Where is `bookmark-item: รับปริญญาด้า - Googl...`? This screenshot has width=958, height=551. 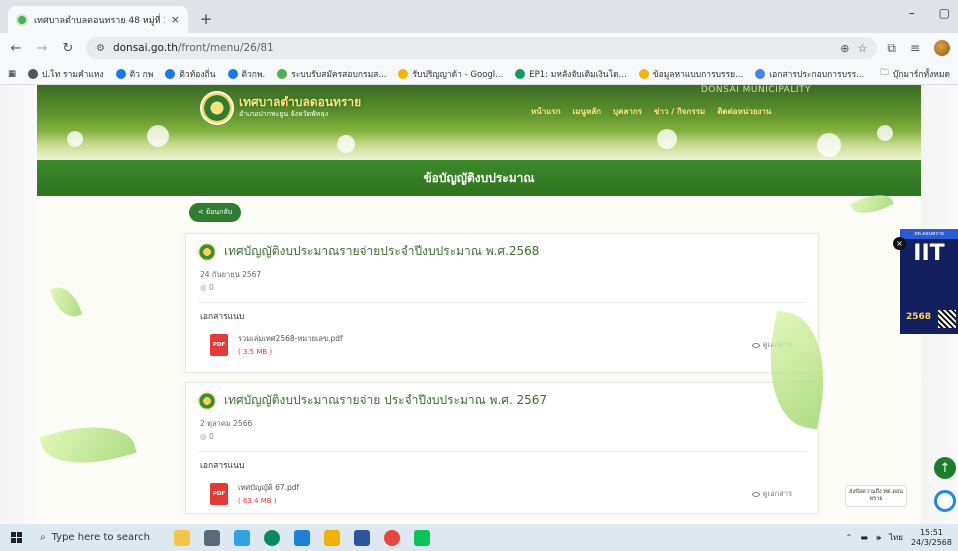
bookmark-item: รับปริญญาด้า - Googl... is located at coordinates (450, 74).